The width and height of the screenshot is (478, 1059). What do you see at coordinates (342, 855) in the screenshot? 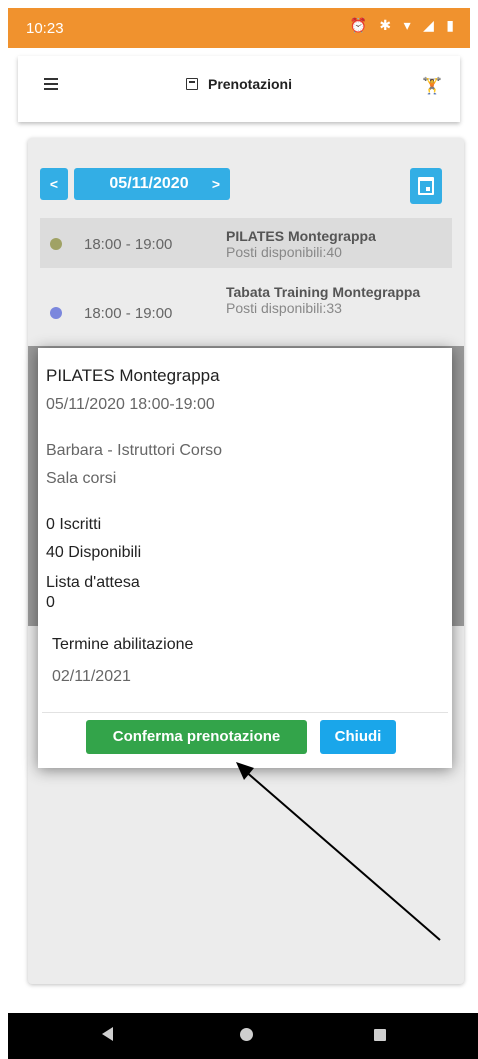
I see `arrow-shaft` at bounding box center [342, 855].